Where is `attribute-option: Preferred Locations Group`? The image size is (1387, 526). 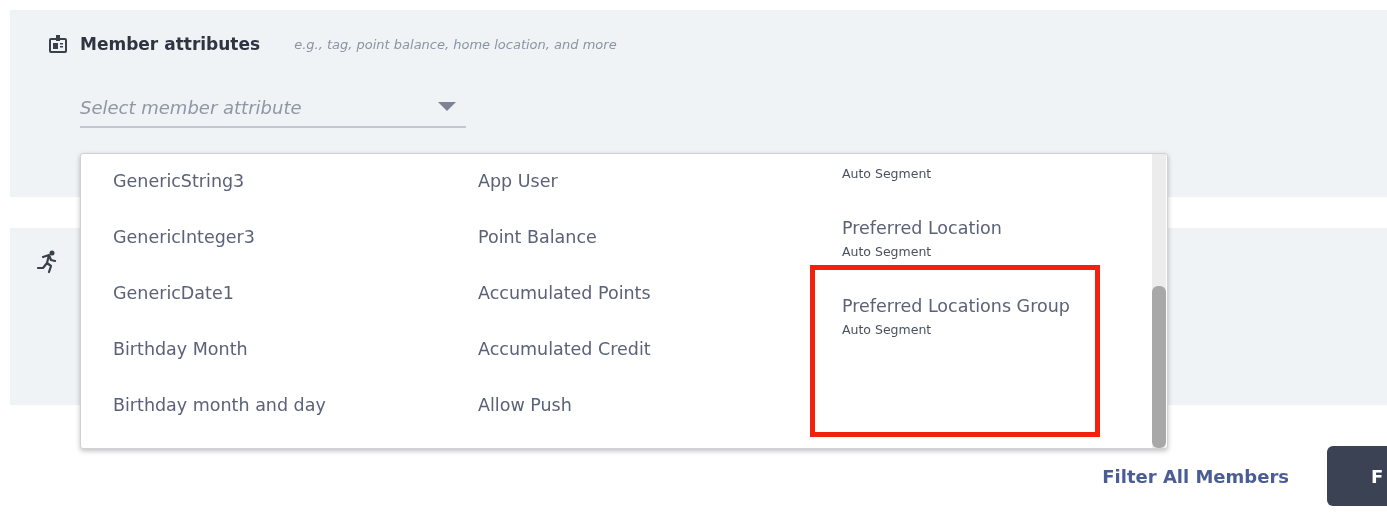 attribute-option: Preferred Locations Group is located at coordinates (957, 306).